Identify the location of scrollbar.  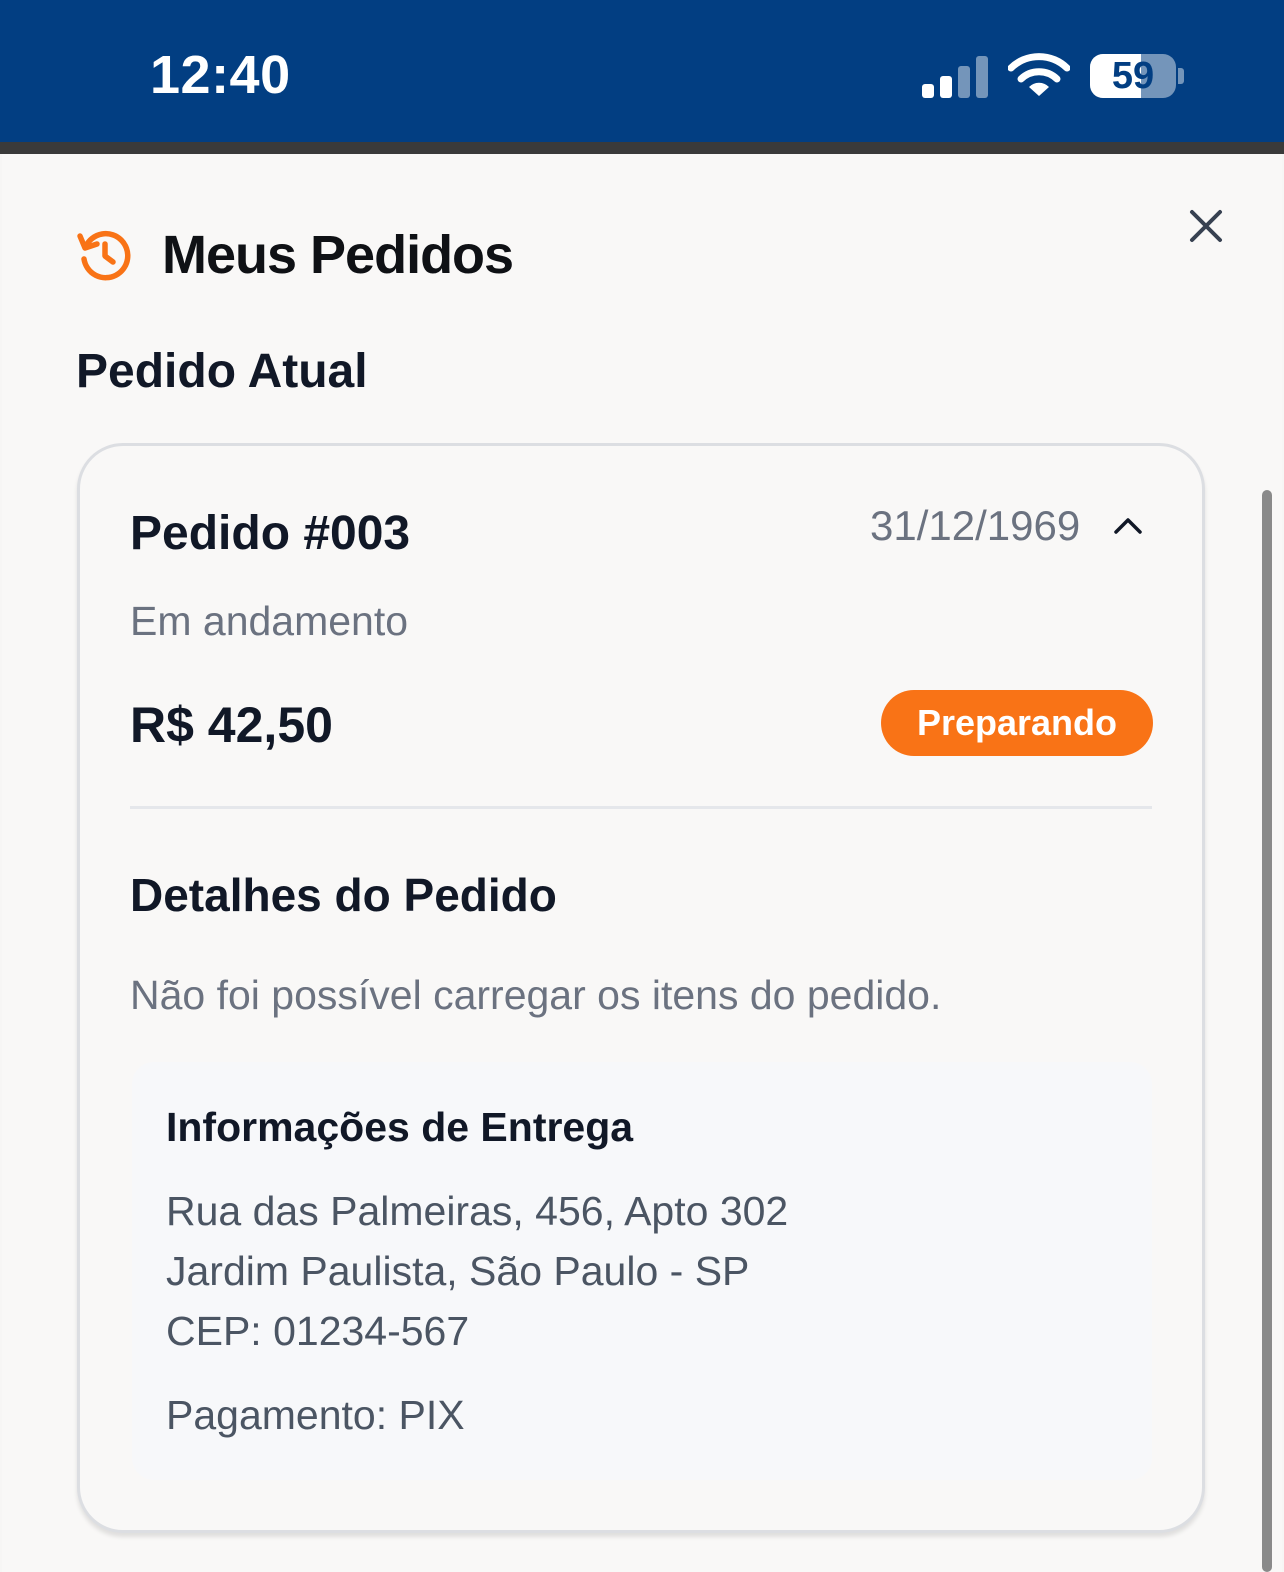
(1267, 1031).